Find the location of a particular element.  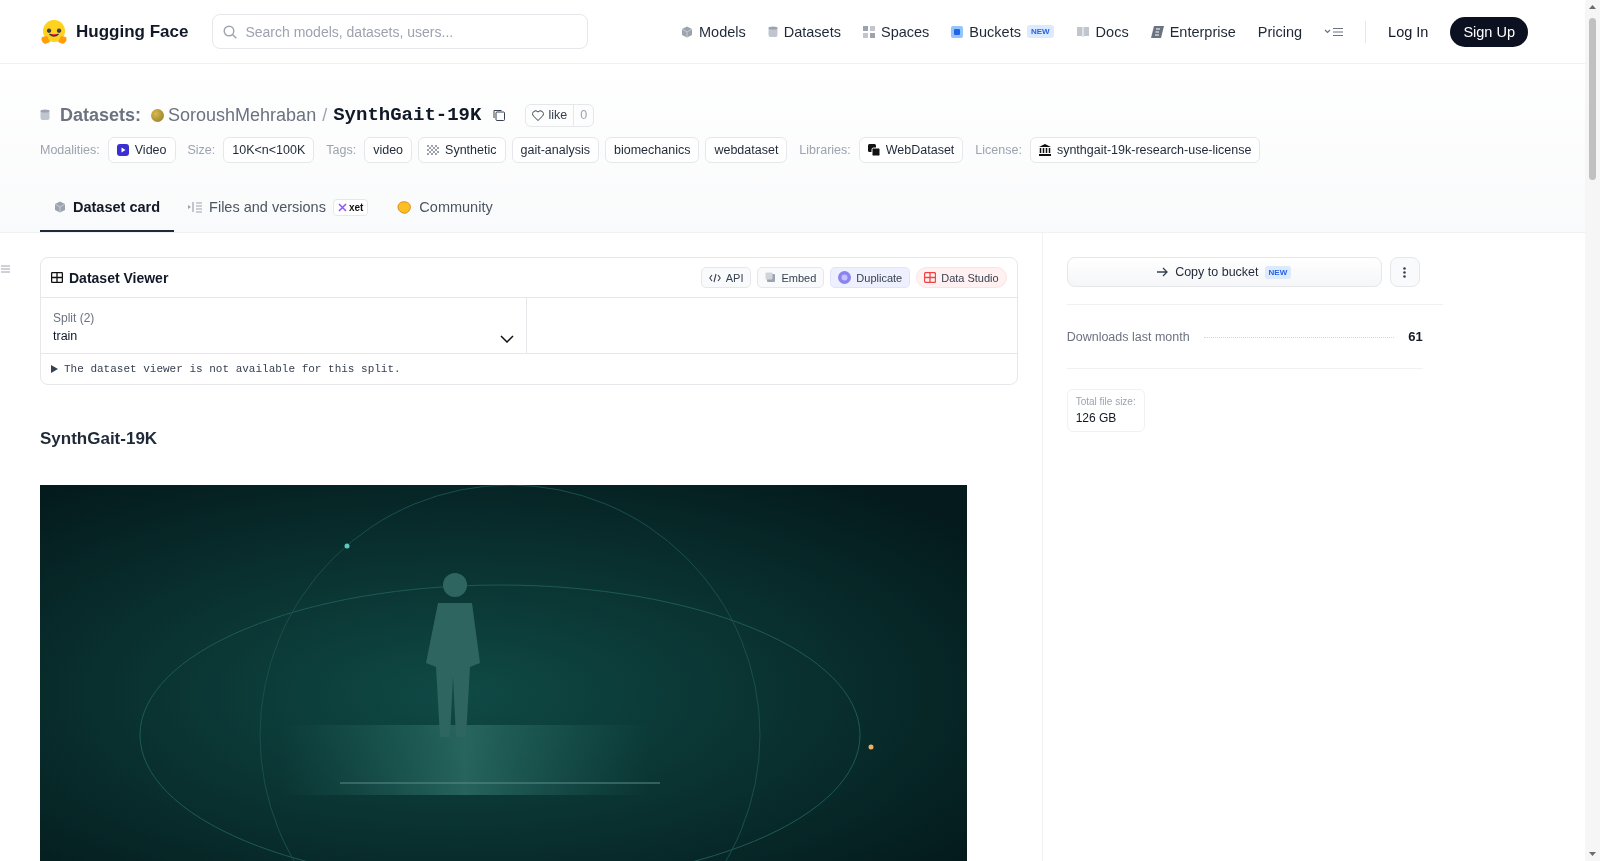

meta-label: Libraries: is located at coordinates (825, 150).